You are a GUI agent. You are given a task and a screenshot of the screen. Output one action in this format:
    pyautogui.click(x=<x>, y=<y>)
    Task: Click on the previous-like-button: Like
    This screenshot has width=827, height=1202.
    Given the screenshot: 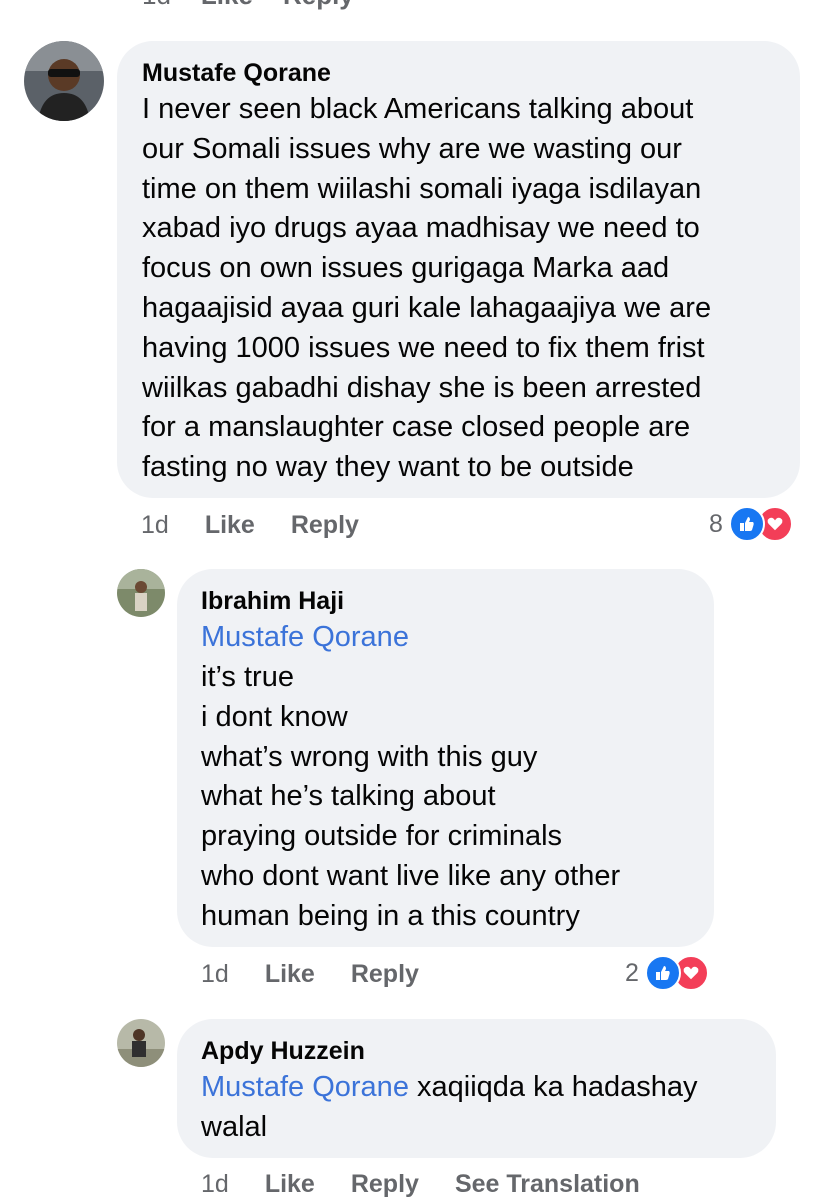 What is the action you would take?
    pyautogui.click(x=227, y=5)
    